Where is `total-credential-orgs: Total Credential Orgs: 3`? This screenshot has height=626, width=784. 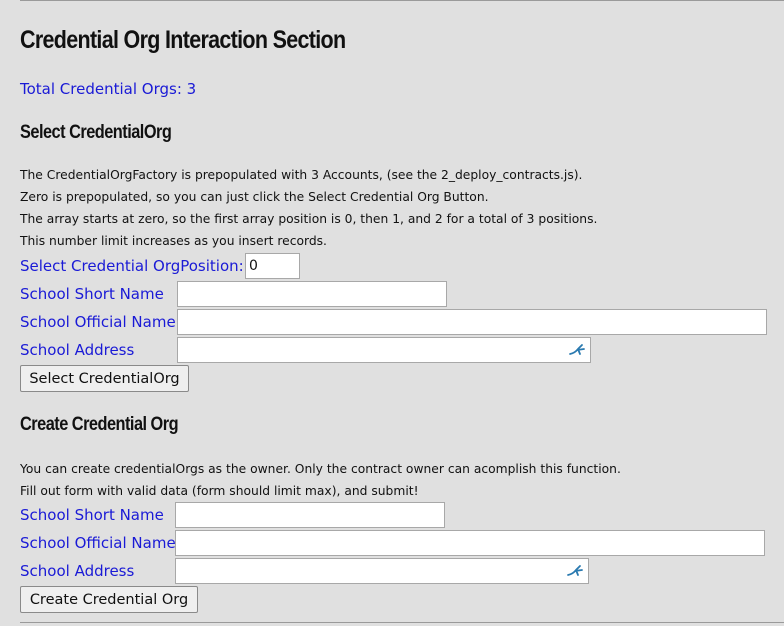
total-credential-orgs: Total Credential Orgs: 3 is located at coordinates (108, 89).